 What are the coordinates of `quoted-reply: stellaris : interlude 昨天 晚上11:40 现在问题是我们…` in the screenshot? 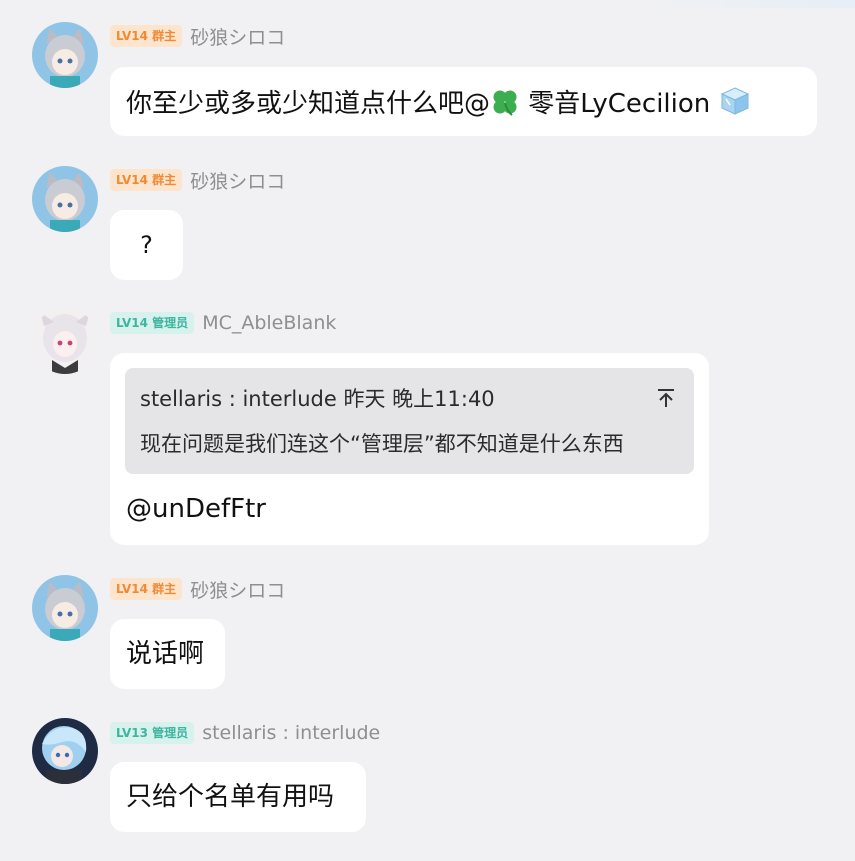 It's located at (409, 421).